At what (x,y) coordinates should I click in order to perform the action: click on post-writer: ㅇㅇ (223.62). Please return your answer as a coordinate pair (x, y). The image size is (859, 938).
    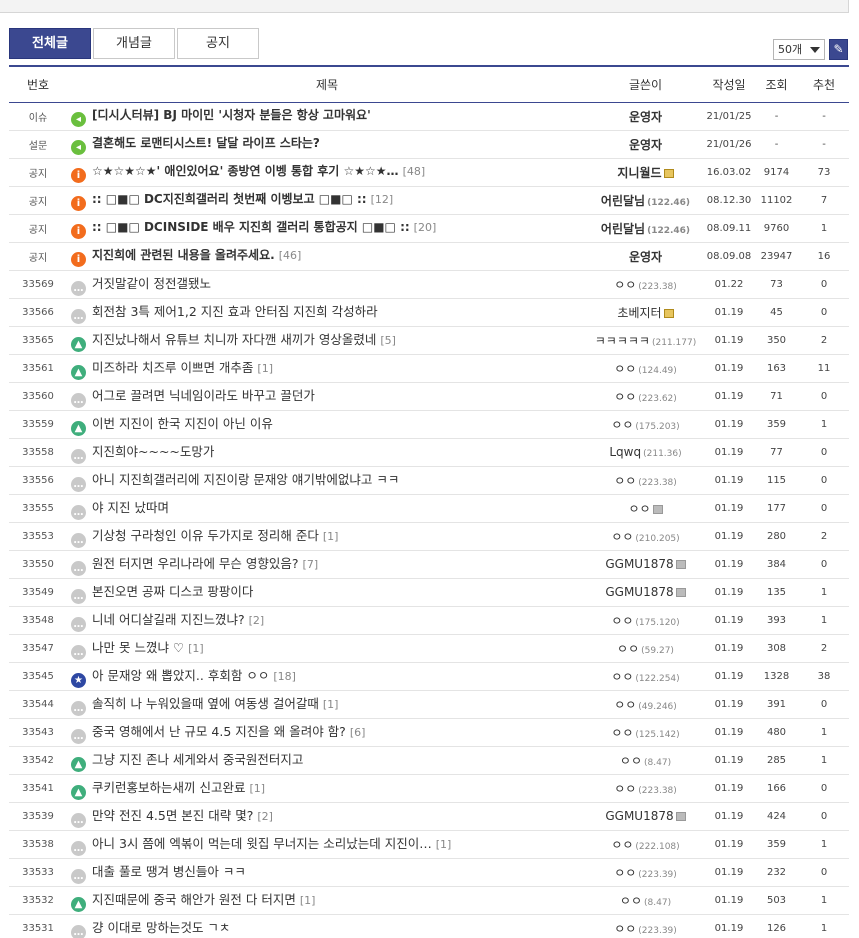
    Looking at the image, I should click on (645, 396).